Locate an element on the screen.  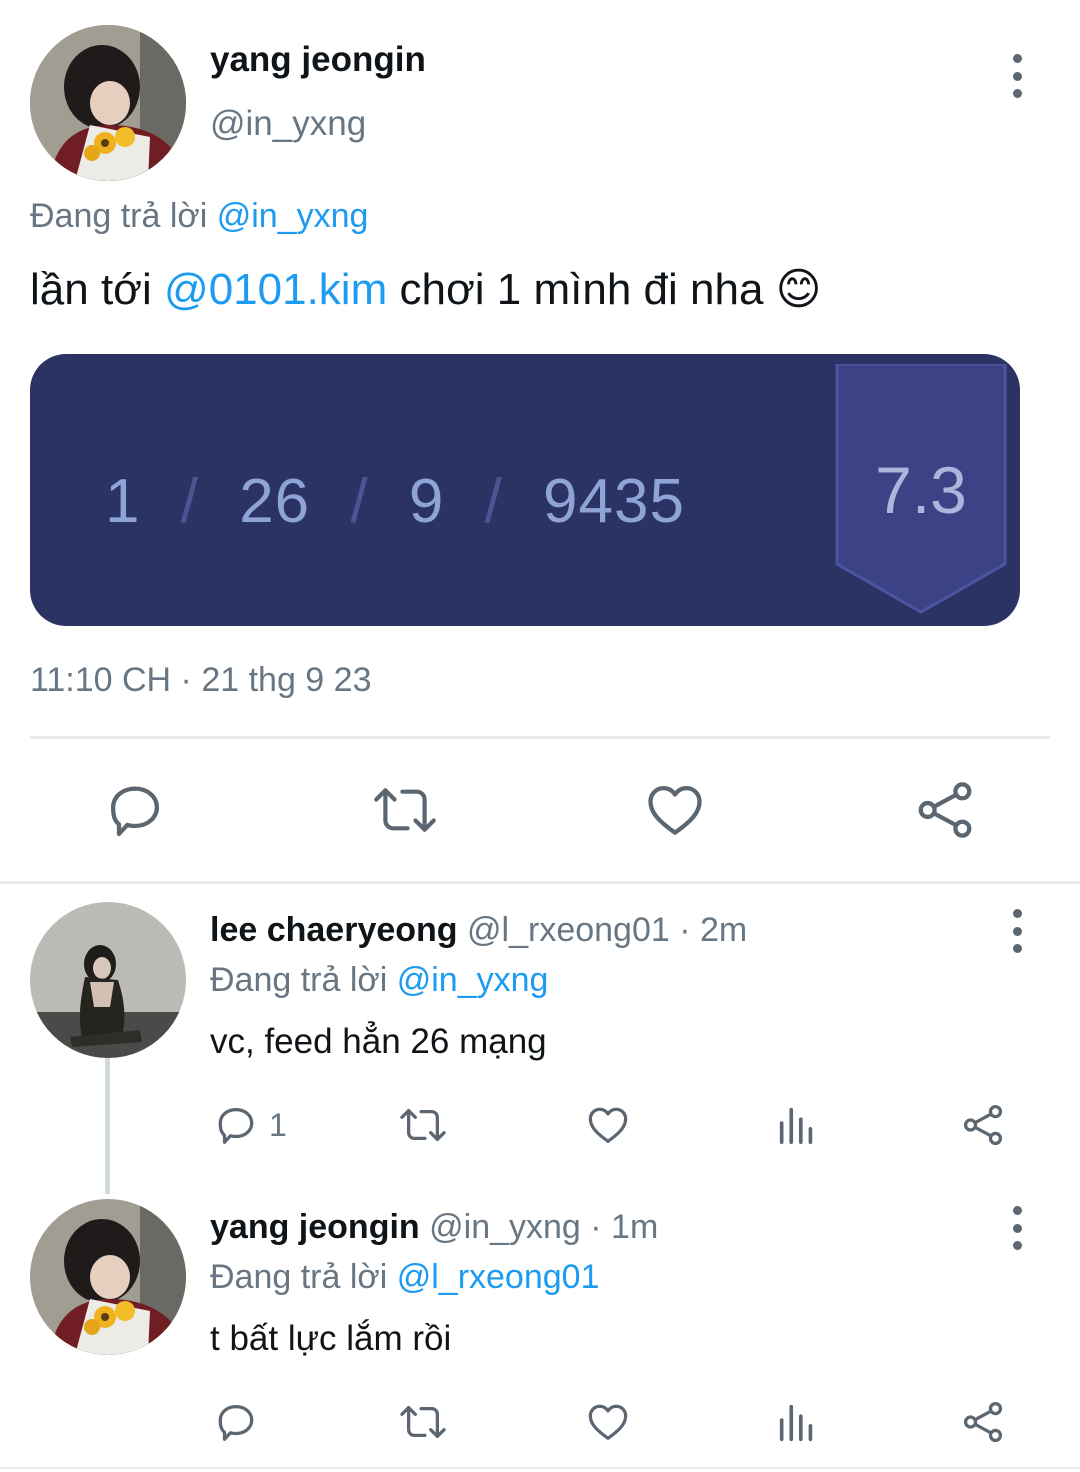
reply-text: t bất lực lắm rồi is located at coordinates (331, 1338).